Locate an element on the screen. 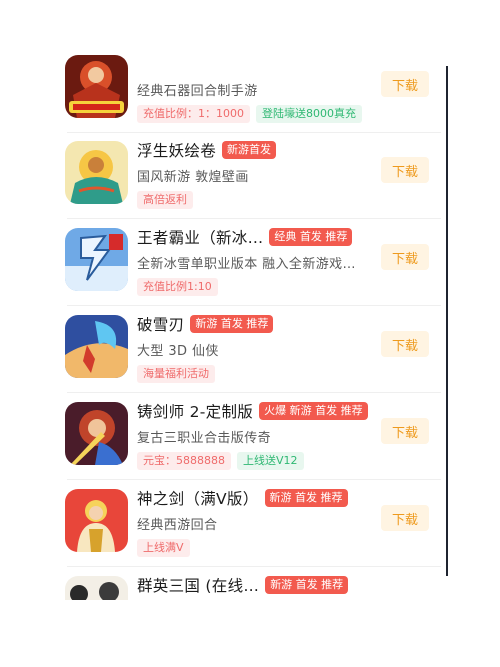 The width and height of the screenshot is (500, 667). game-tags: 高倍返利 is located at coordinates (168, 200).